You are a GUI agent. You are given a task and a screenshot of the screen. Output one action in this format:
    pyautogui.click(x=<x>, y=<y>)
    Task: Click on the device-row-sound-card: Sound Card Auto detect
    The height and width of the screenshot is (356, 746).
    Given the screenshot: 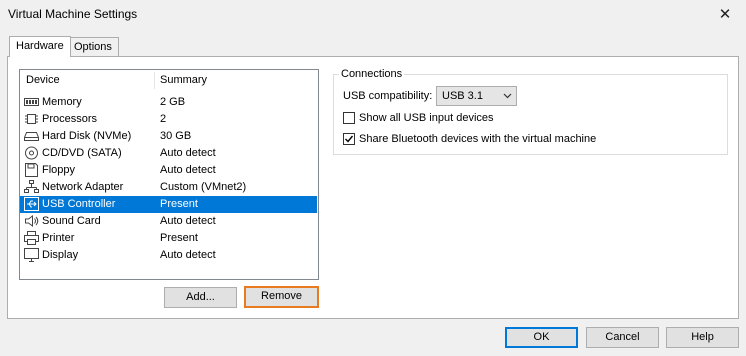 What is the action you would take?
    pyautogui.click(x=168, y=221)
    